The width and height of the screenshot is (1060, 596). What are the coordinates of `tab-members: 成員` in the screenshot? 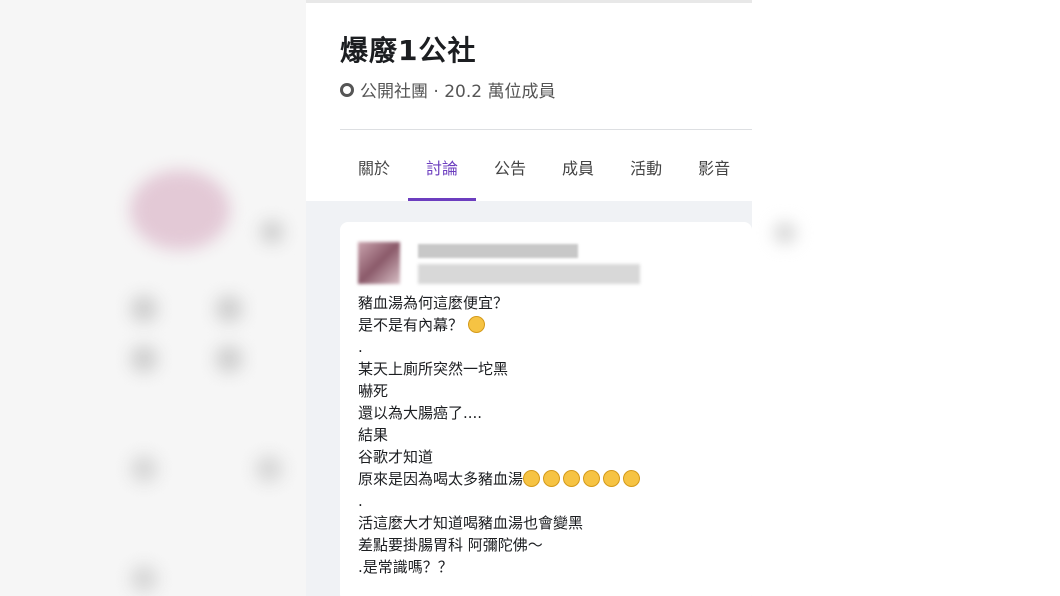 It's located at (578, 171).